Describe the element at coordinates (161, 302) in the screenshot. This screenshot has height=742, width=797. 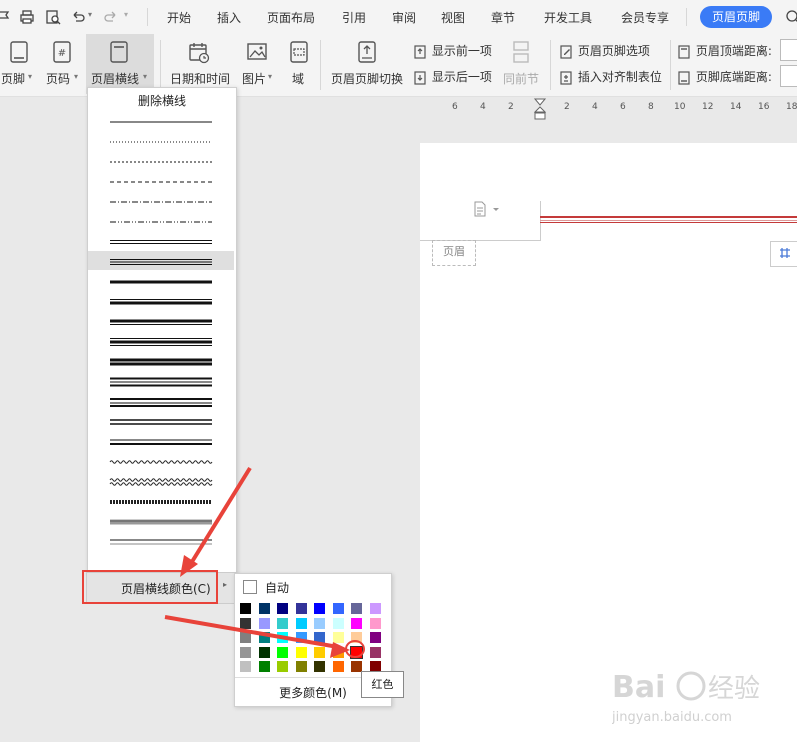
I see `line-style-option-thin-thick` at that location.